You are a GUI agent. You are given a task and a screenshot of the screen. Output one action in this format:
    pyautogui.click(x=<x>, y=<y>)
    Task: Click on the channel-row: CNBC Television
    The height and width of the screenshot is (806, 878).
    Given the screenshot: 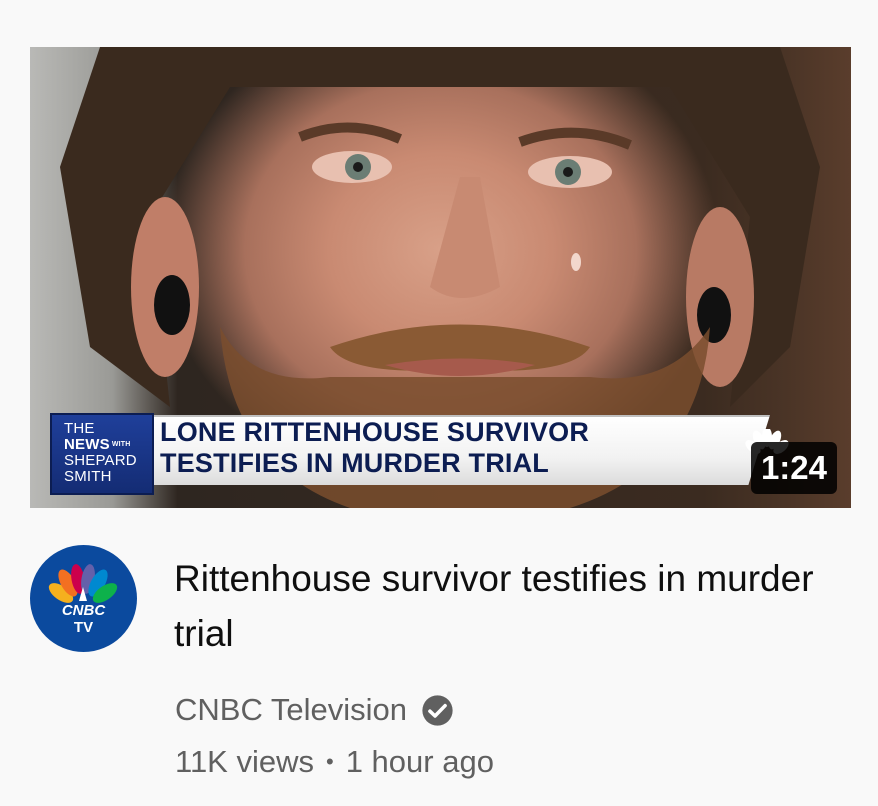 What is the action you would take?
    pyautogui.click(x=314, y=710)
    